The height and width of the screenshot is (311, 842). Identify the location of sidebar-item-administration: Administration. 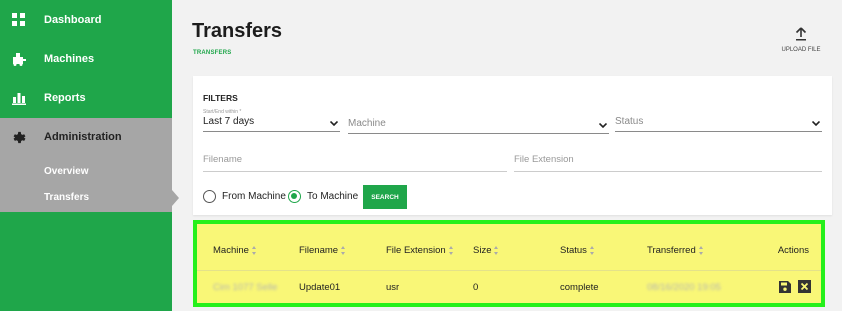
(86, 137).